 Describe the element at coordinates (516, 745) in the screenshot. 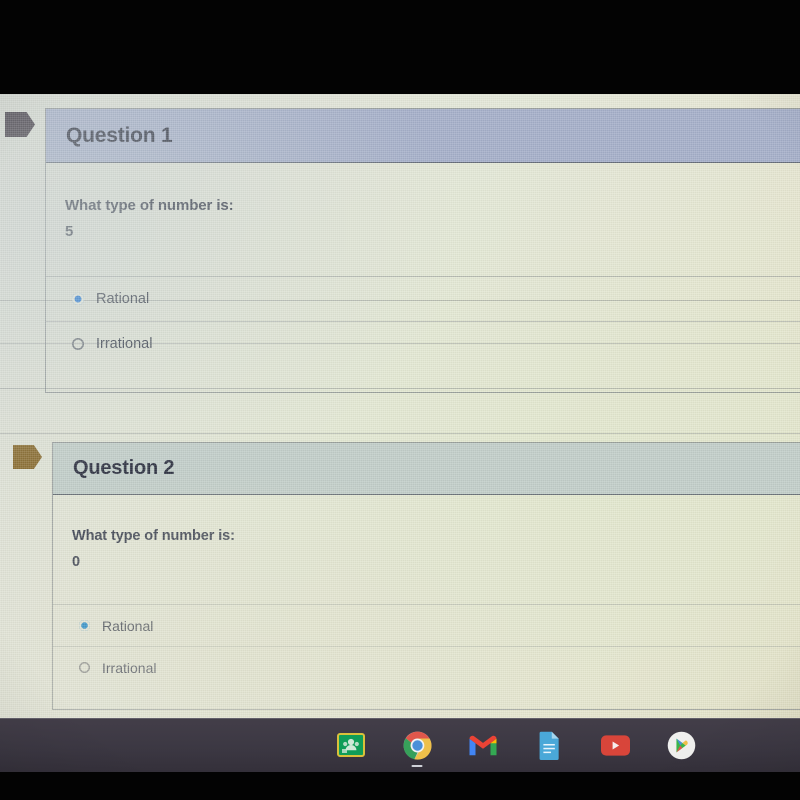

I see `shelf-icon-list` at that location.